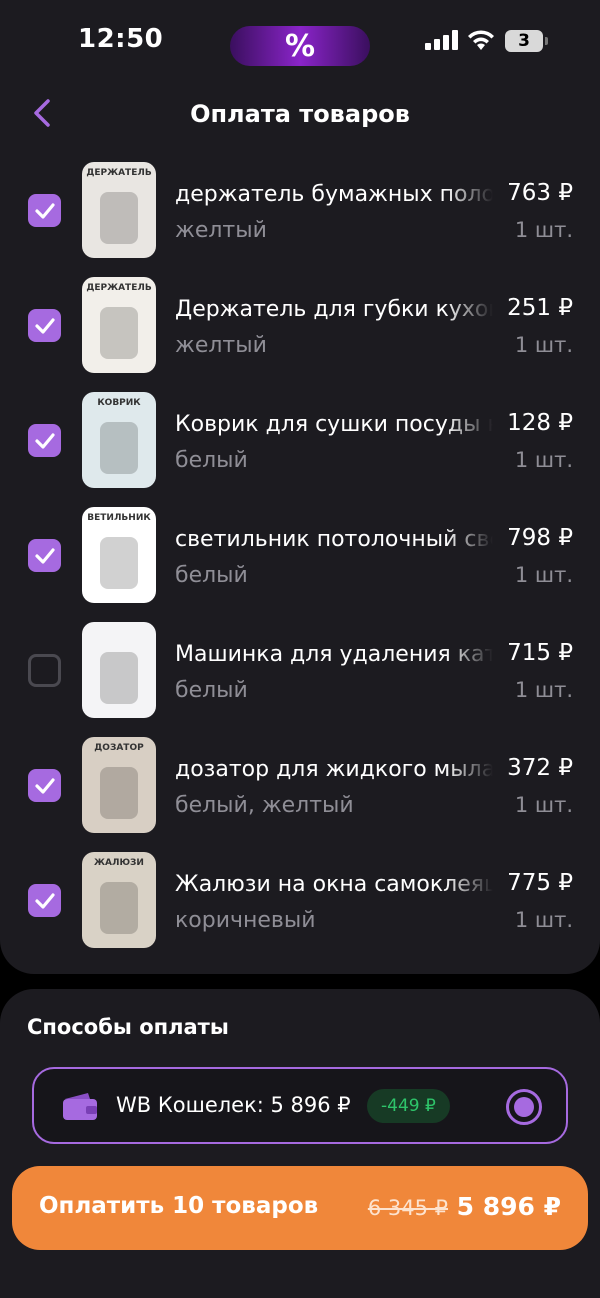 The height and width of the screenshot is (1298, 600). I want to click on product-image, so click(119, 670).